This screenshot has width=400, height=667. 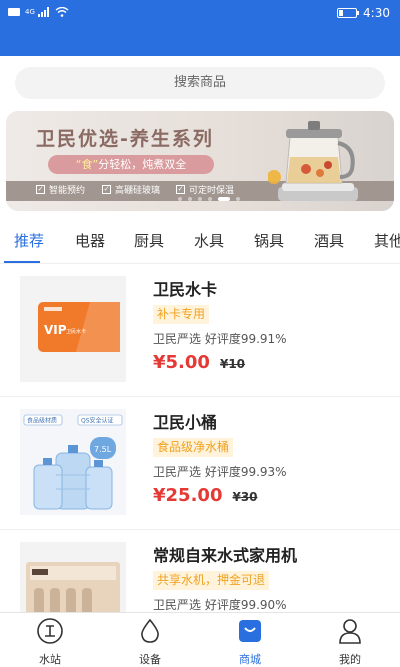 I want to click on status-bar: 4G 4:30, so click(x=200, y=14).